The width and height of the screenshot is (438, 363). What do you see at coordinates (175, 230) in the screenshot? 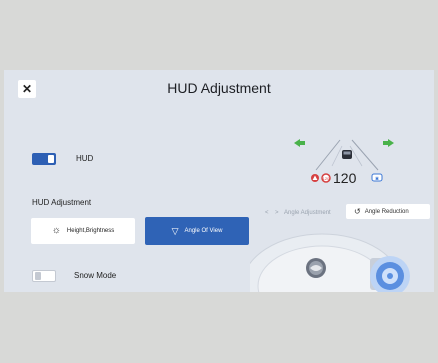
I see `angle-icon: ▽` at bounding box center [175, 230].